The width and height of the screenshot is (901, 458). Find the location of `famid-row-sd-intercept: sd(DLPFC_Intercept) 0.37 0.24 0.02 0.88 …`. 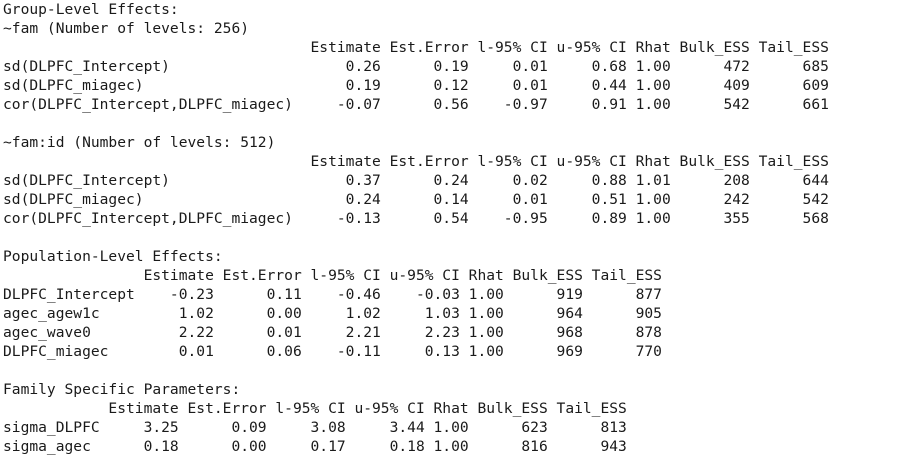

famid-row-sd-intercept: sd(DLPFC_Intercept) 0.37 0.24 0.02 0.88 … is located at coordinates (416, 180).